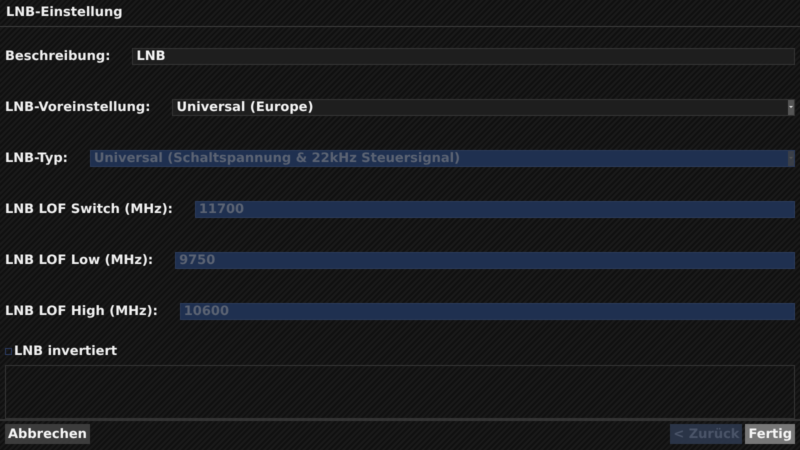 This screenshot has height=450, width=800. Describe the element at coordinates (791, 107) in the screenshot. I see `caret-icon` at that location.